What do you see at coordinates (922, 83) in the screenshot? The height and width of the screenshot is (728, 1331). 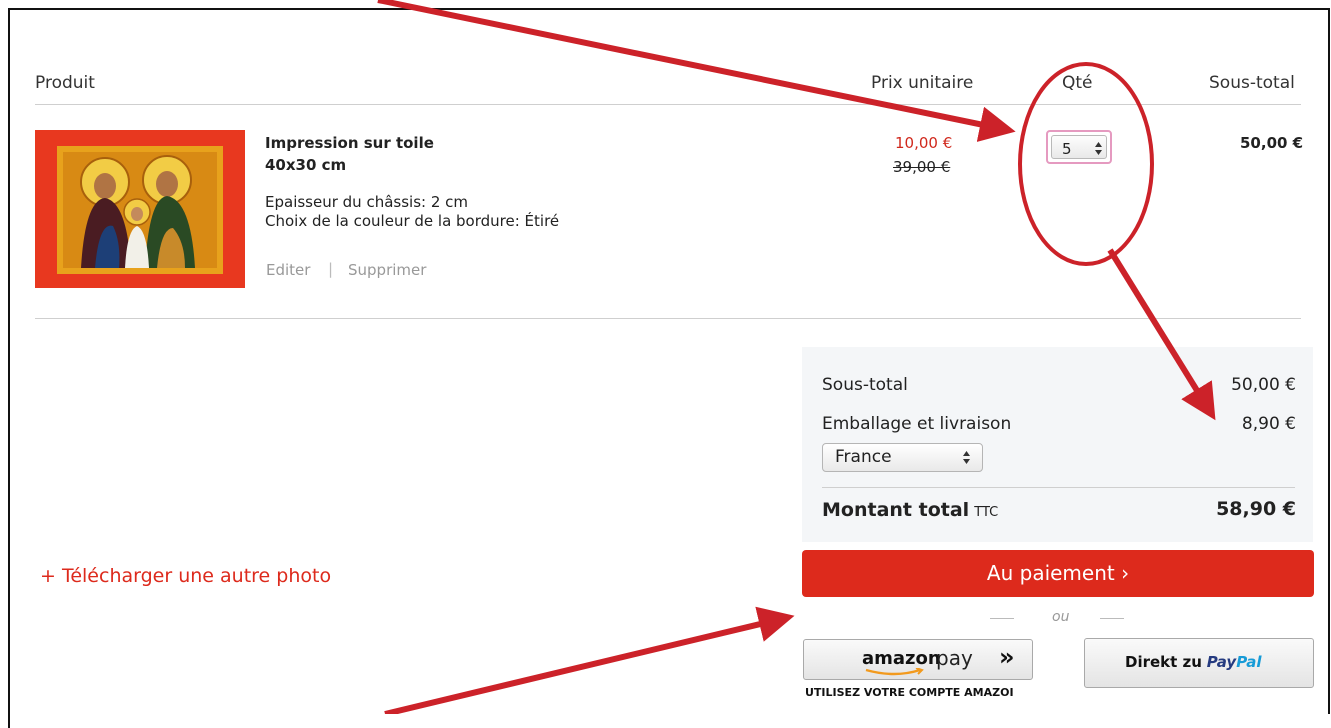 I see `header-unit-price: Prix unitaire` at bounding box center [922, 83].